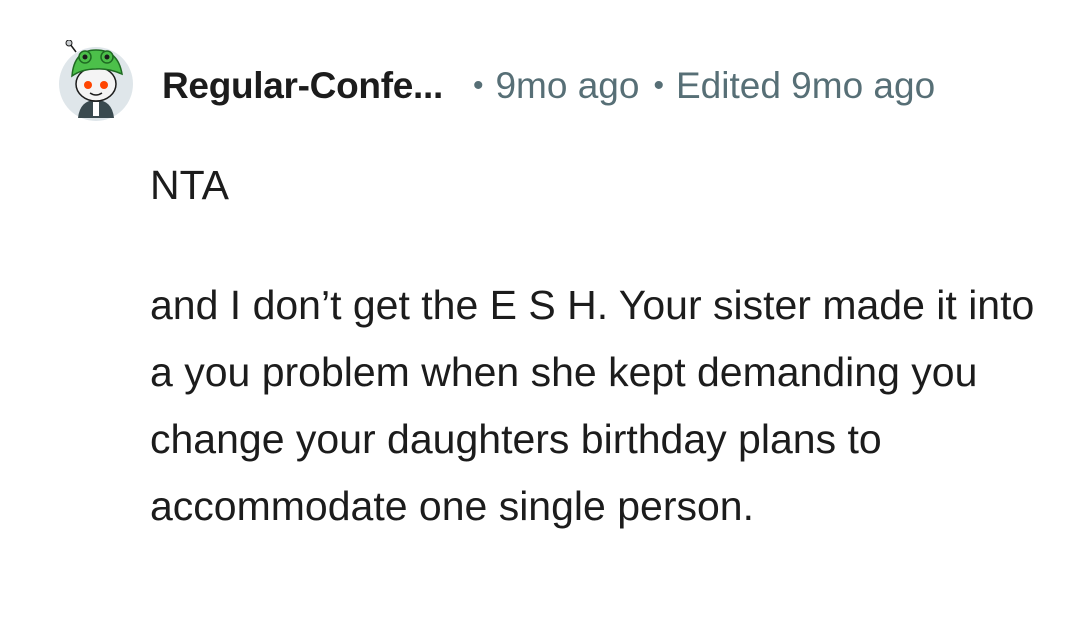  I want to click on snoo-avatar-icon, so click(96, 80).